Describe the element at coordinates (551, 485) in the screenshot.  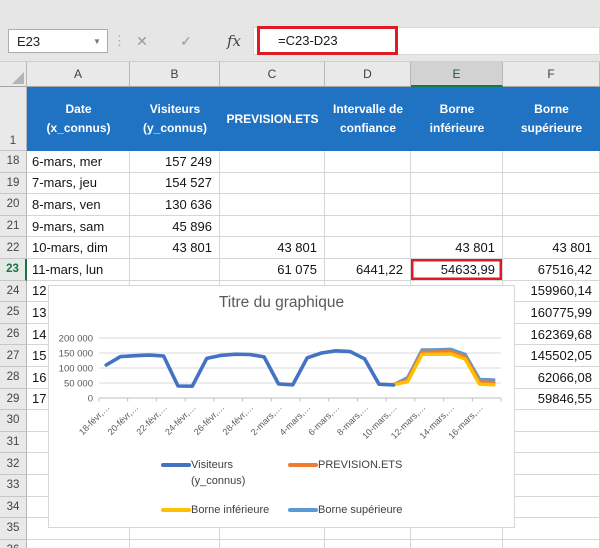
I see `cell-F33` at that location.